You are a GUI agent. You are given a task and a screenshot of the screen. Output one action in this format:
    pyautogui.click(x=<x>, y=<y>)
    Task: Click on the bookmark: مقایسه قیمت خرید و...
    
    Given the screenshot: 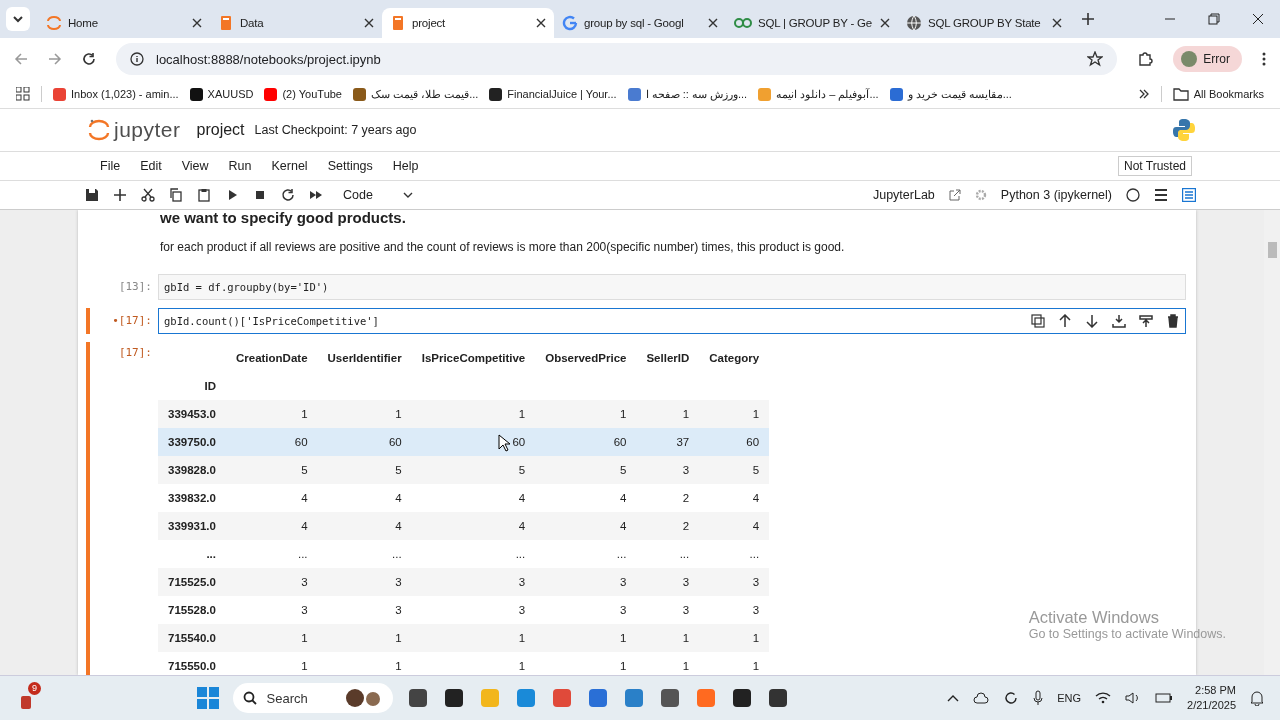 What is the action you would take?
    pyautogui.click(x=950, y=94)
    